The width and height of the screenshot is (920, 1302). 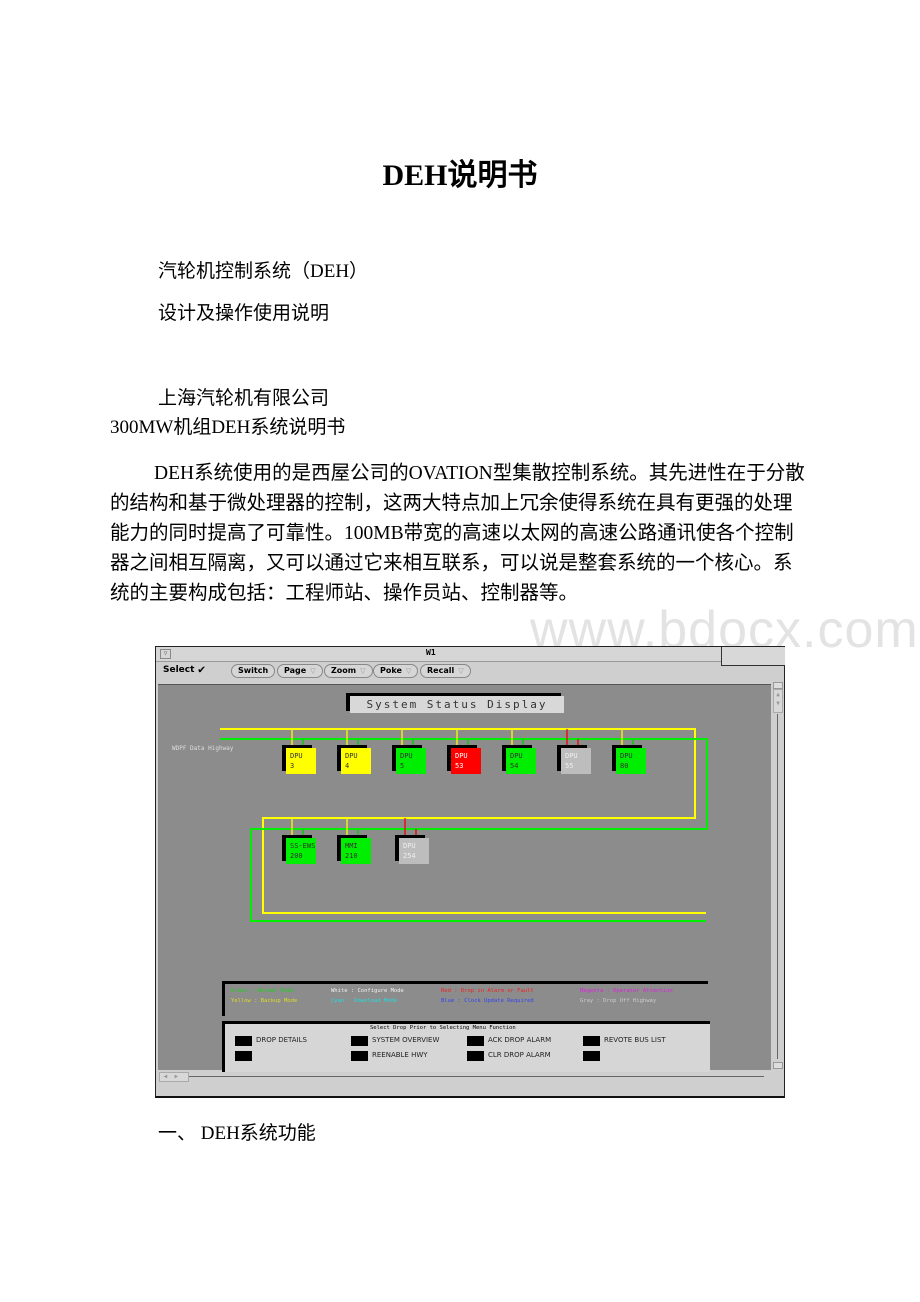 I want to click on poke-menu-button: Poke ▽, so click(x=396, y=671).